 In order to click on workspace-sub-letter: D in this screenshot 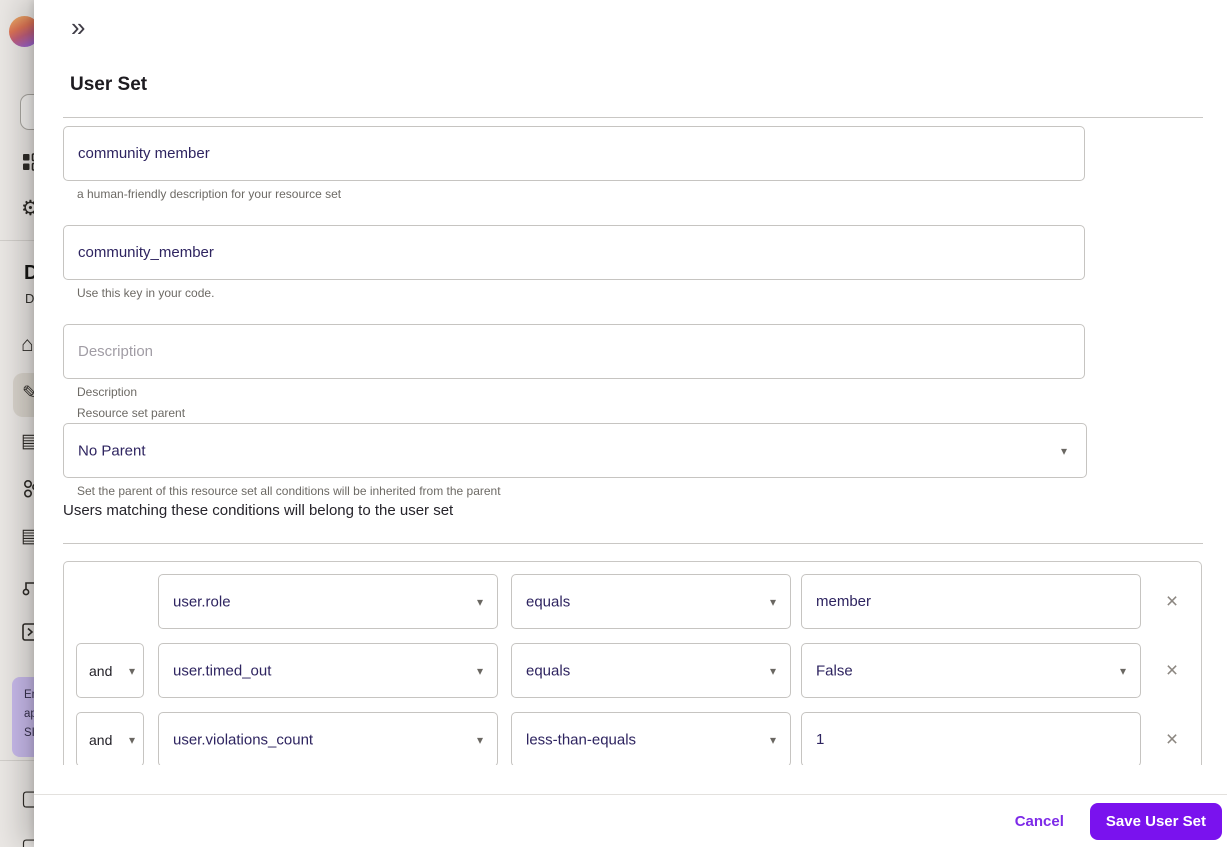, I will do `click(30, 298)`.